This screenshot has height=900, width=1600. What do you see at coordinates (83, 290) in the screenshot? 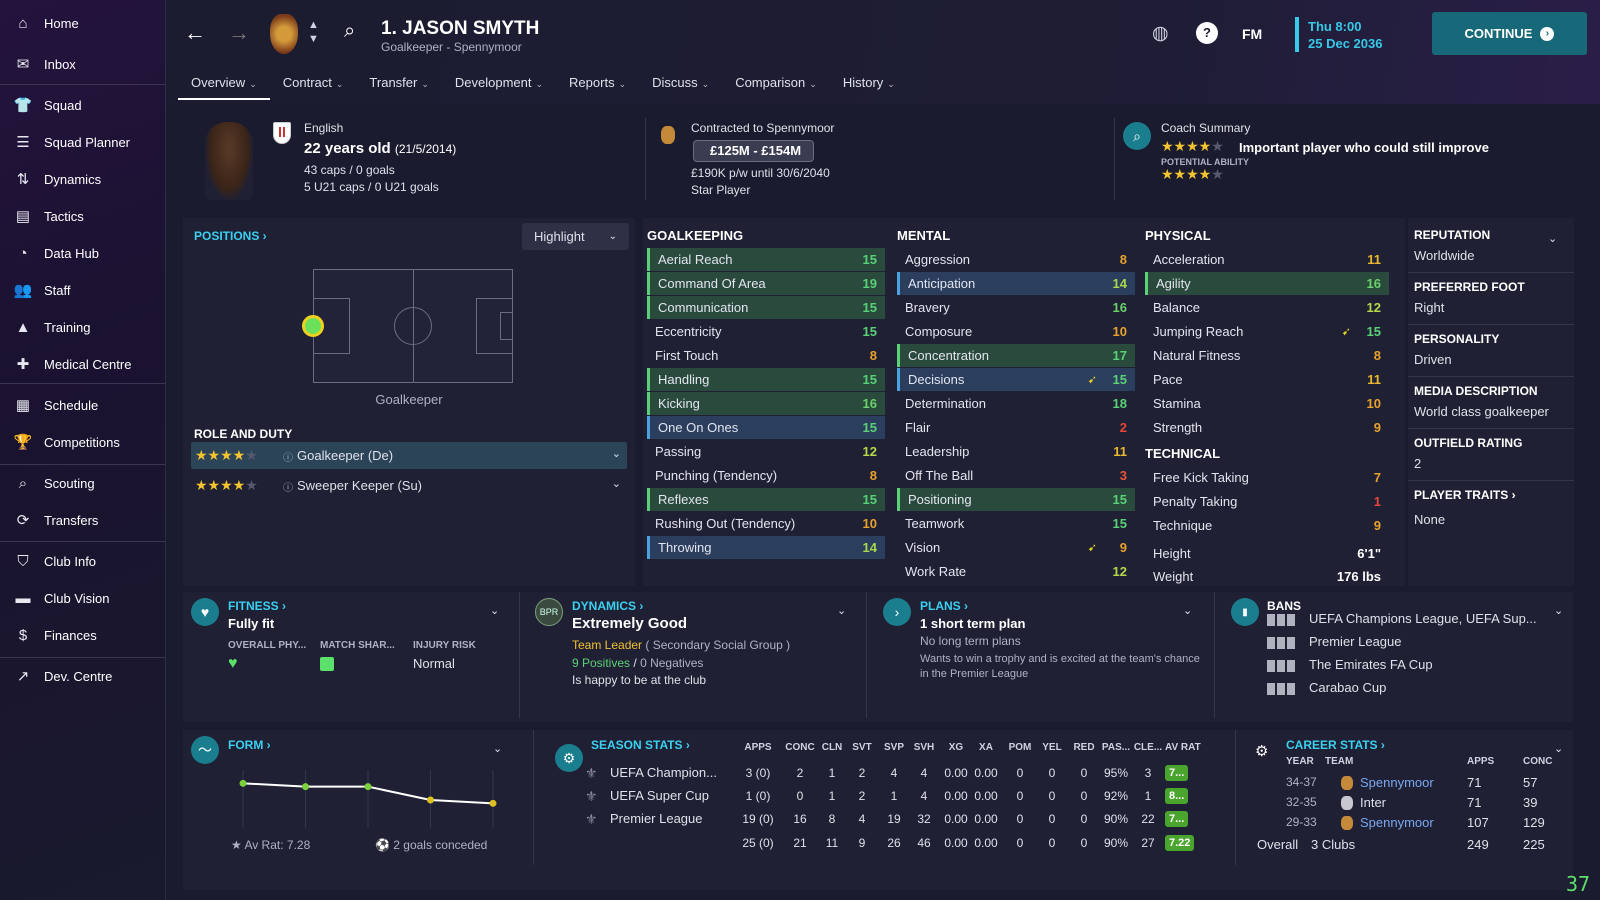
I see `sidebar-item-staff: 👥 Staff` at bounding box center [83, 290].